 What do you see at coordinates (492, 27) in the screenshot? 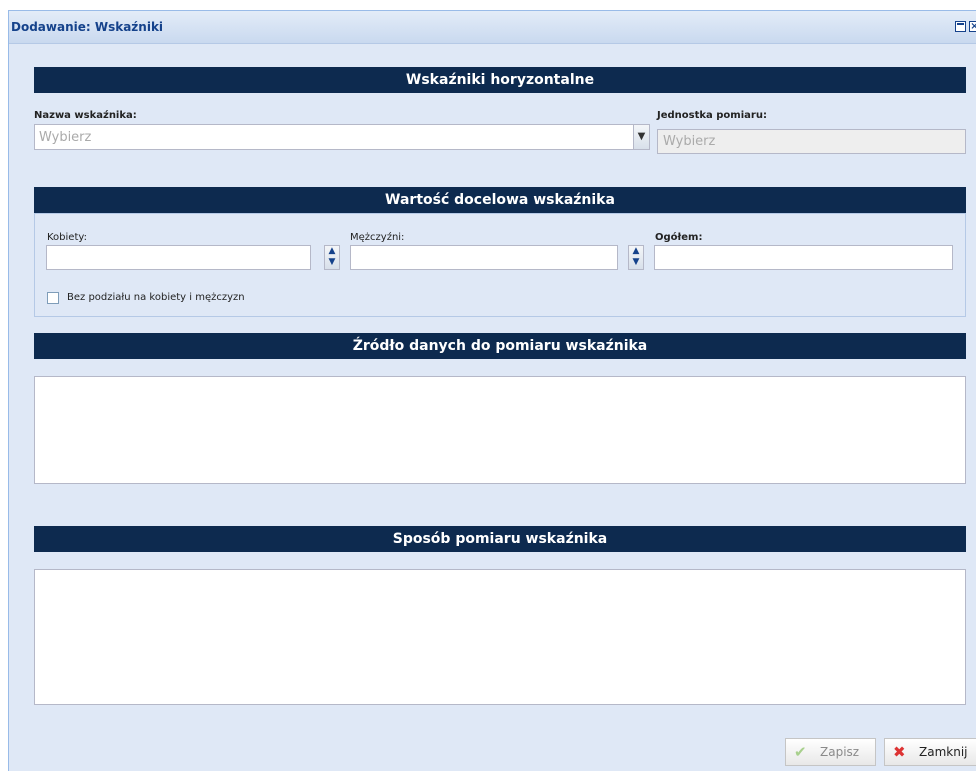
I see `dialog-titlebar: Dodawanie: Wskaźniki ×` at bounding box center [492, 27].